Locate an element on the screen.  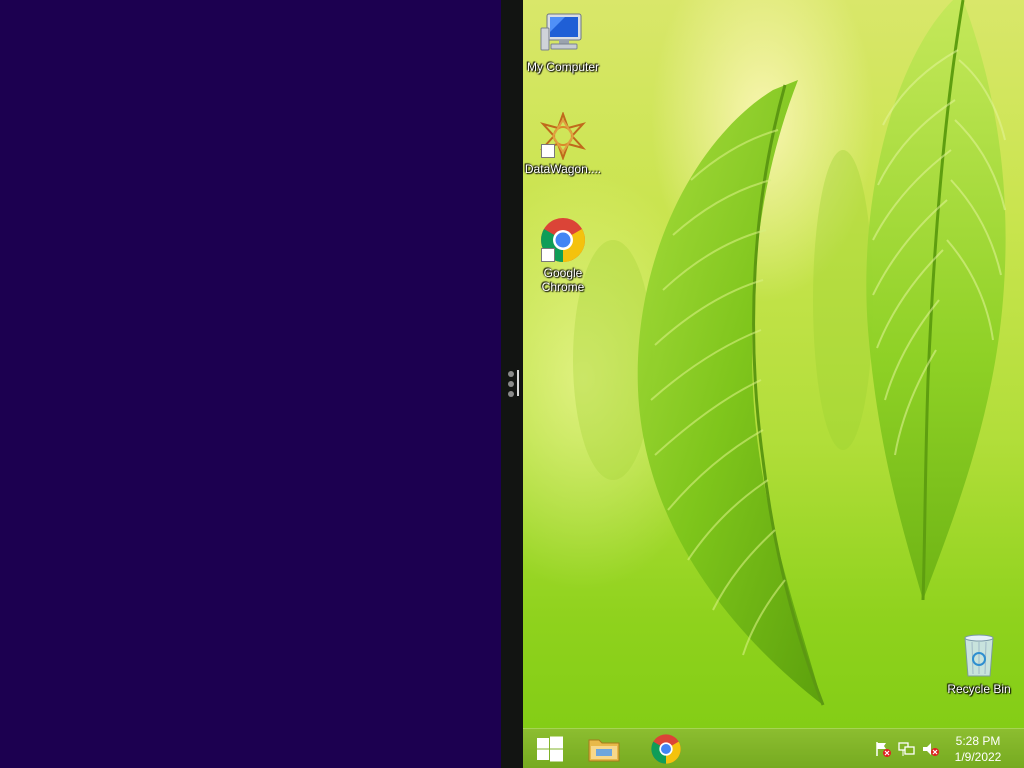
network-icon is located at coordinates (907, 749).